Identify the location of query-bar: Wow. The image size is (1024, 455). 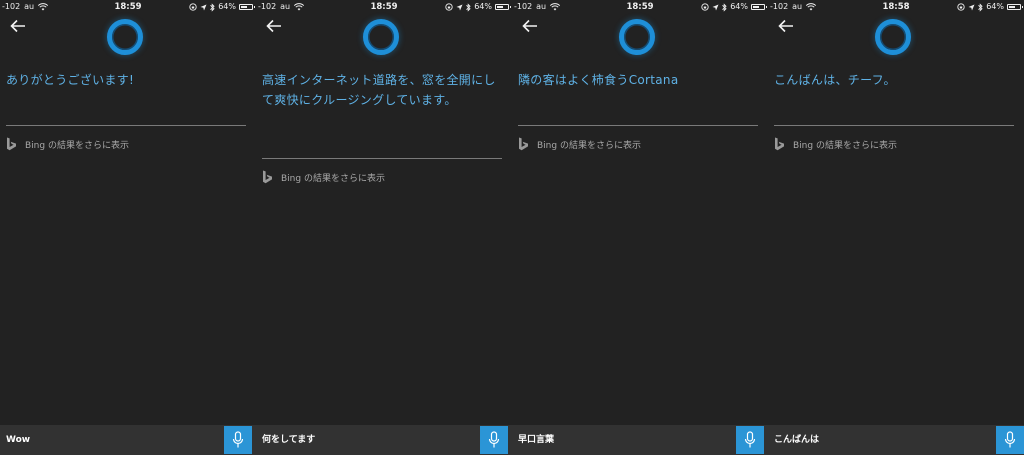
(128, 440).